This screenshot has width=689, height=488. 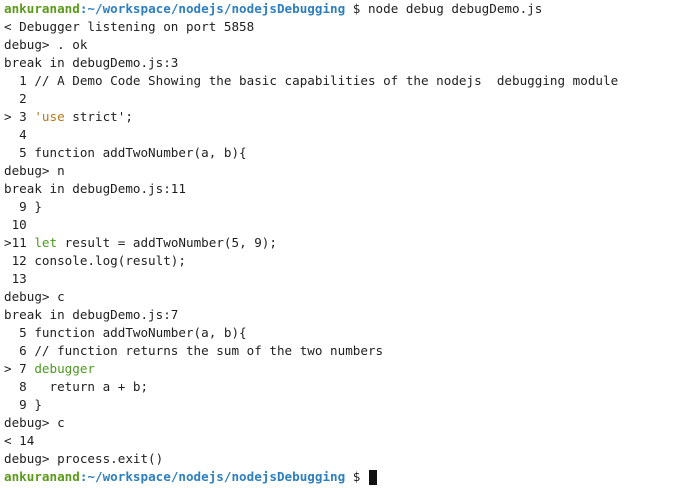 What do you see at coordinates (65, 368) in the screenshot?
I see `keyword-token: debugger` at bounding box center [65, 368].